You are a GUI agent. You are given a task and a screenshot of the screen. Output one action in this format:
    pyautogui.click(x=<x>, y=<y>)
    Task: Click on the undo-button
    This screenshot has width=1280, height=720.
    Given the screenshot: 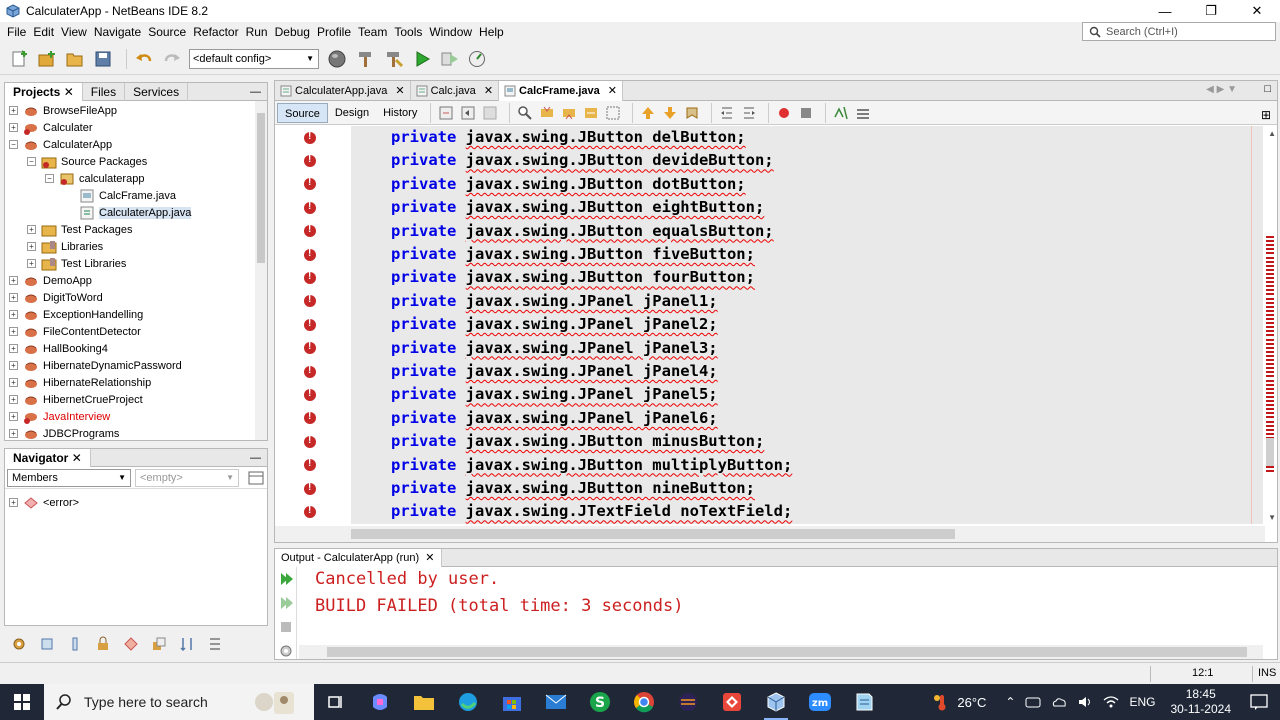 What is the action you would take?
    pyautogui.click(x=144, y=59)
    